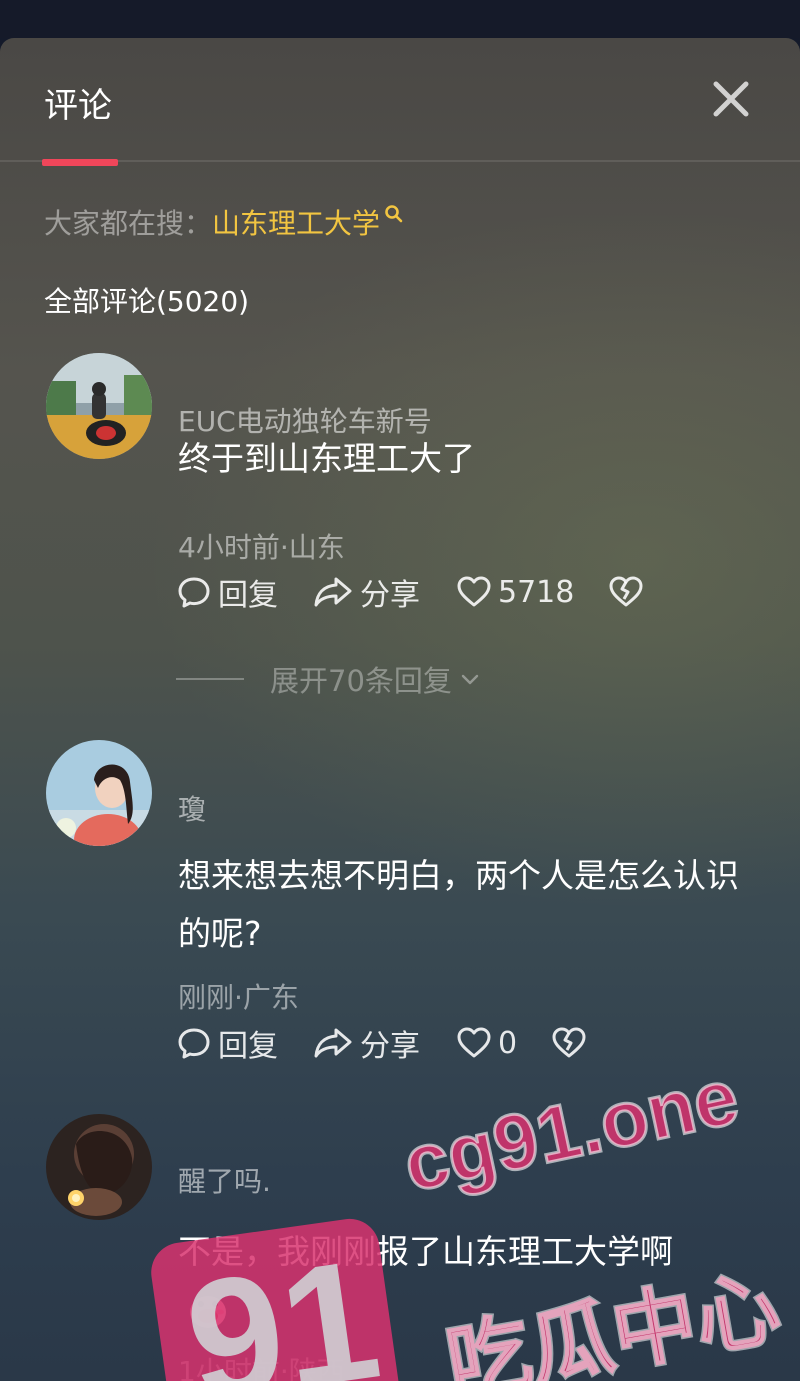 This screenshot has width=800, height=1381. I want to click on trending-search-prefix: 大家都在搜：, so click(128, 223).